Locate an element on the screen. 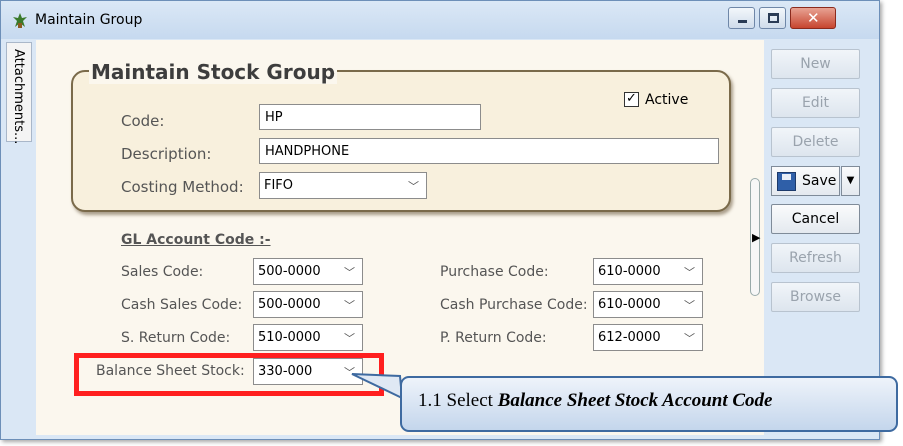 This screenshot has width=903, height=446. maximize-button is located at coordinates (772, 18).